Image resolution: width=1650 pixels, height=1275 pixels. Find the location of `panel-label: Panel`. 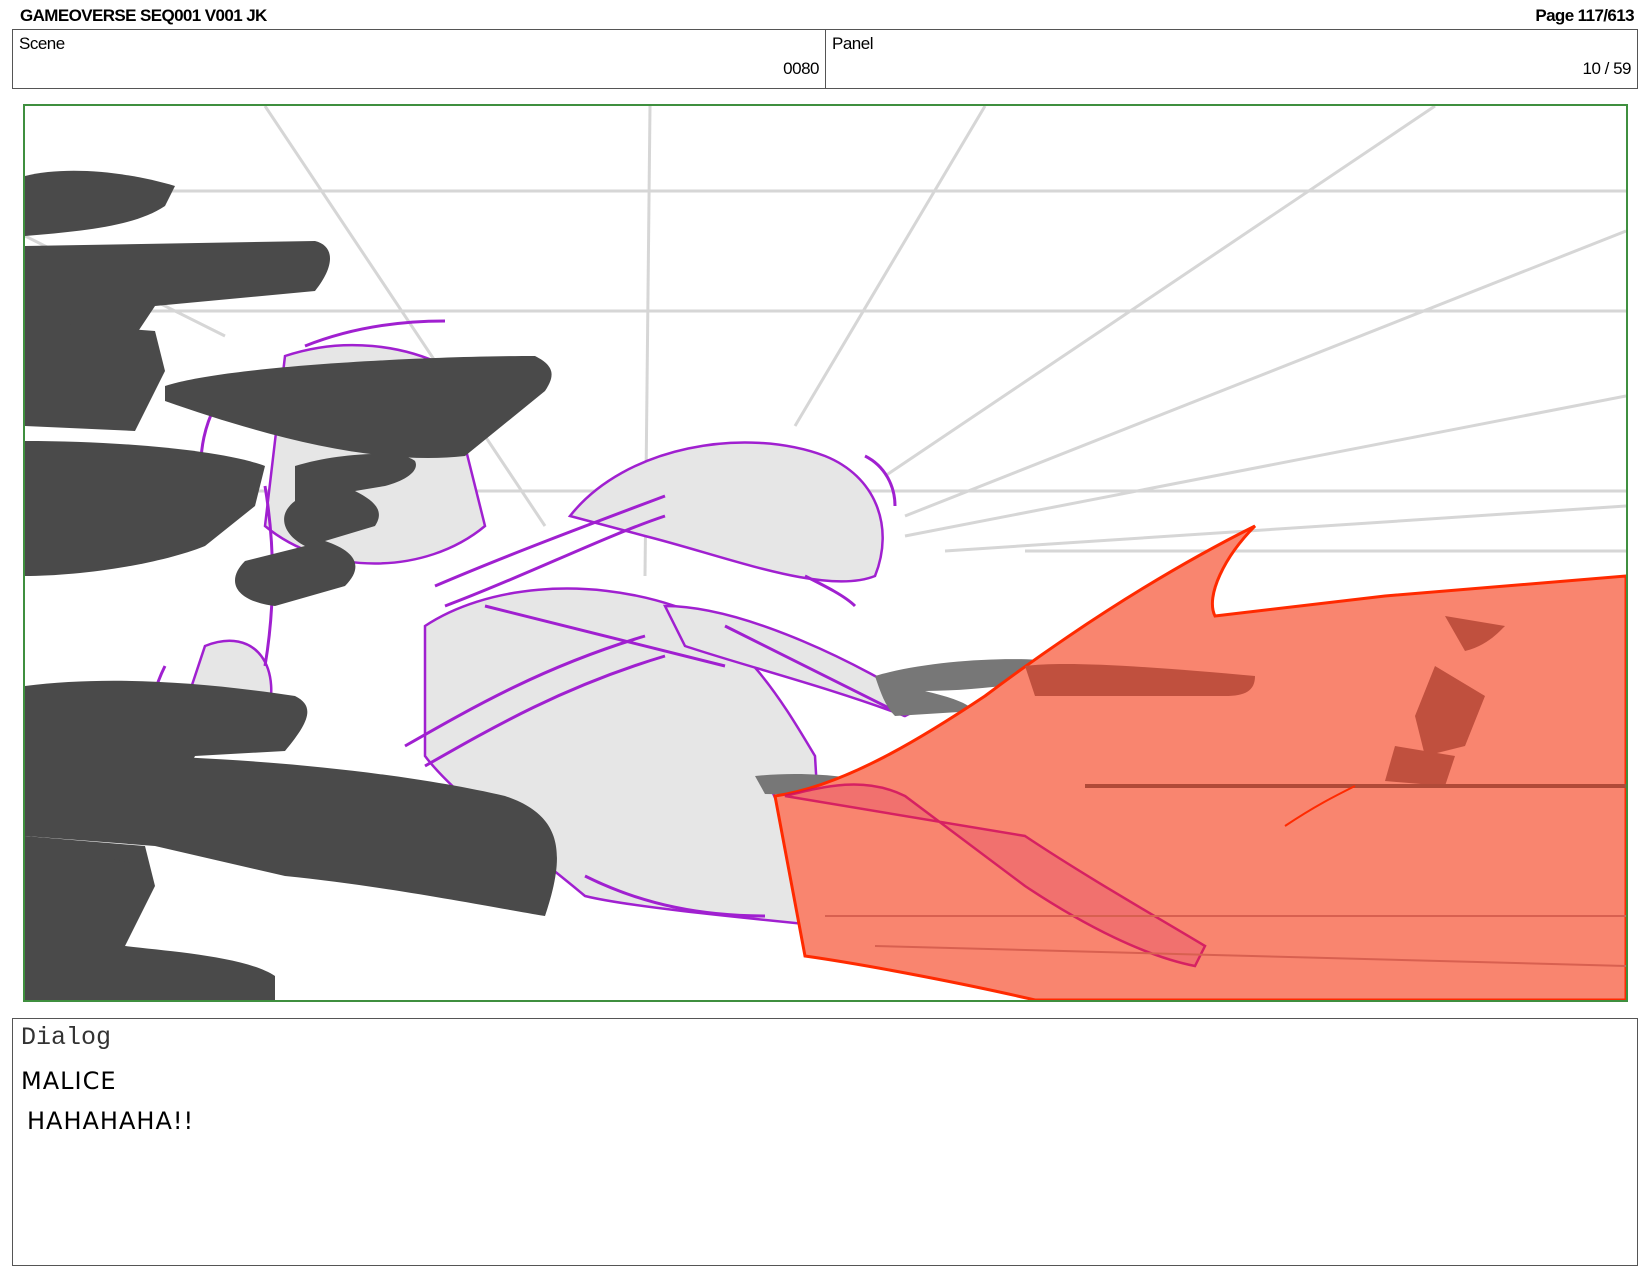

panel-label: Panel is located at coordinates (852, 43).